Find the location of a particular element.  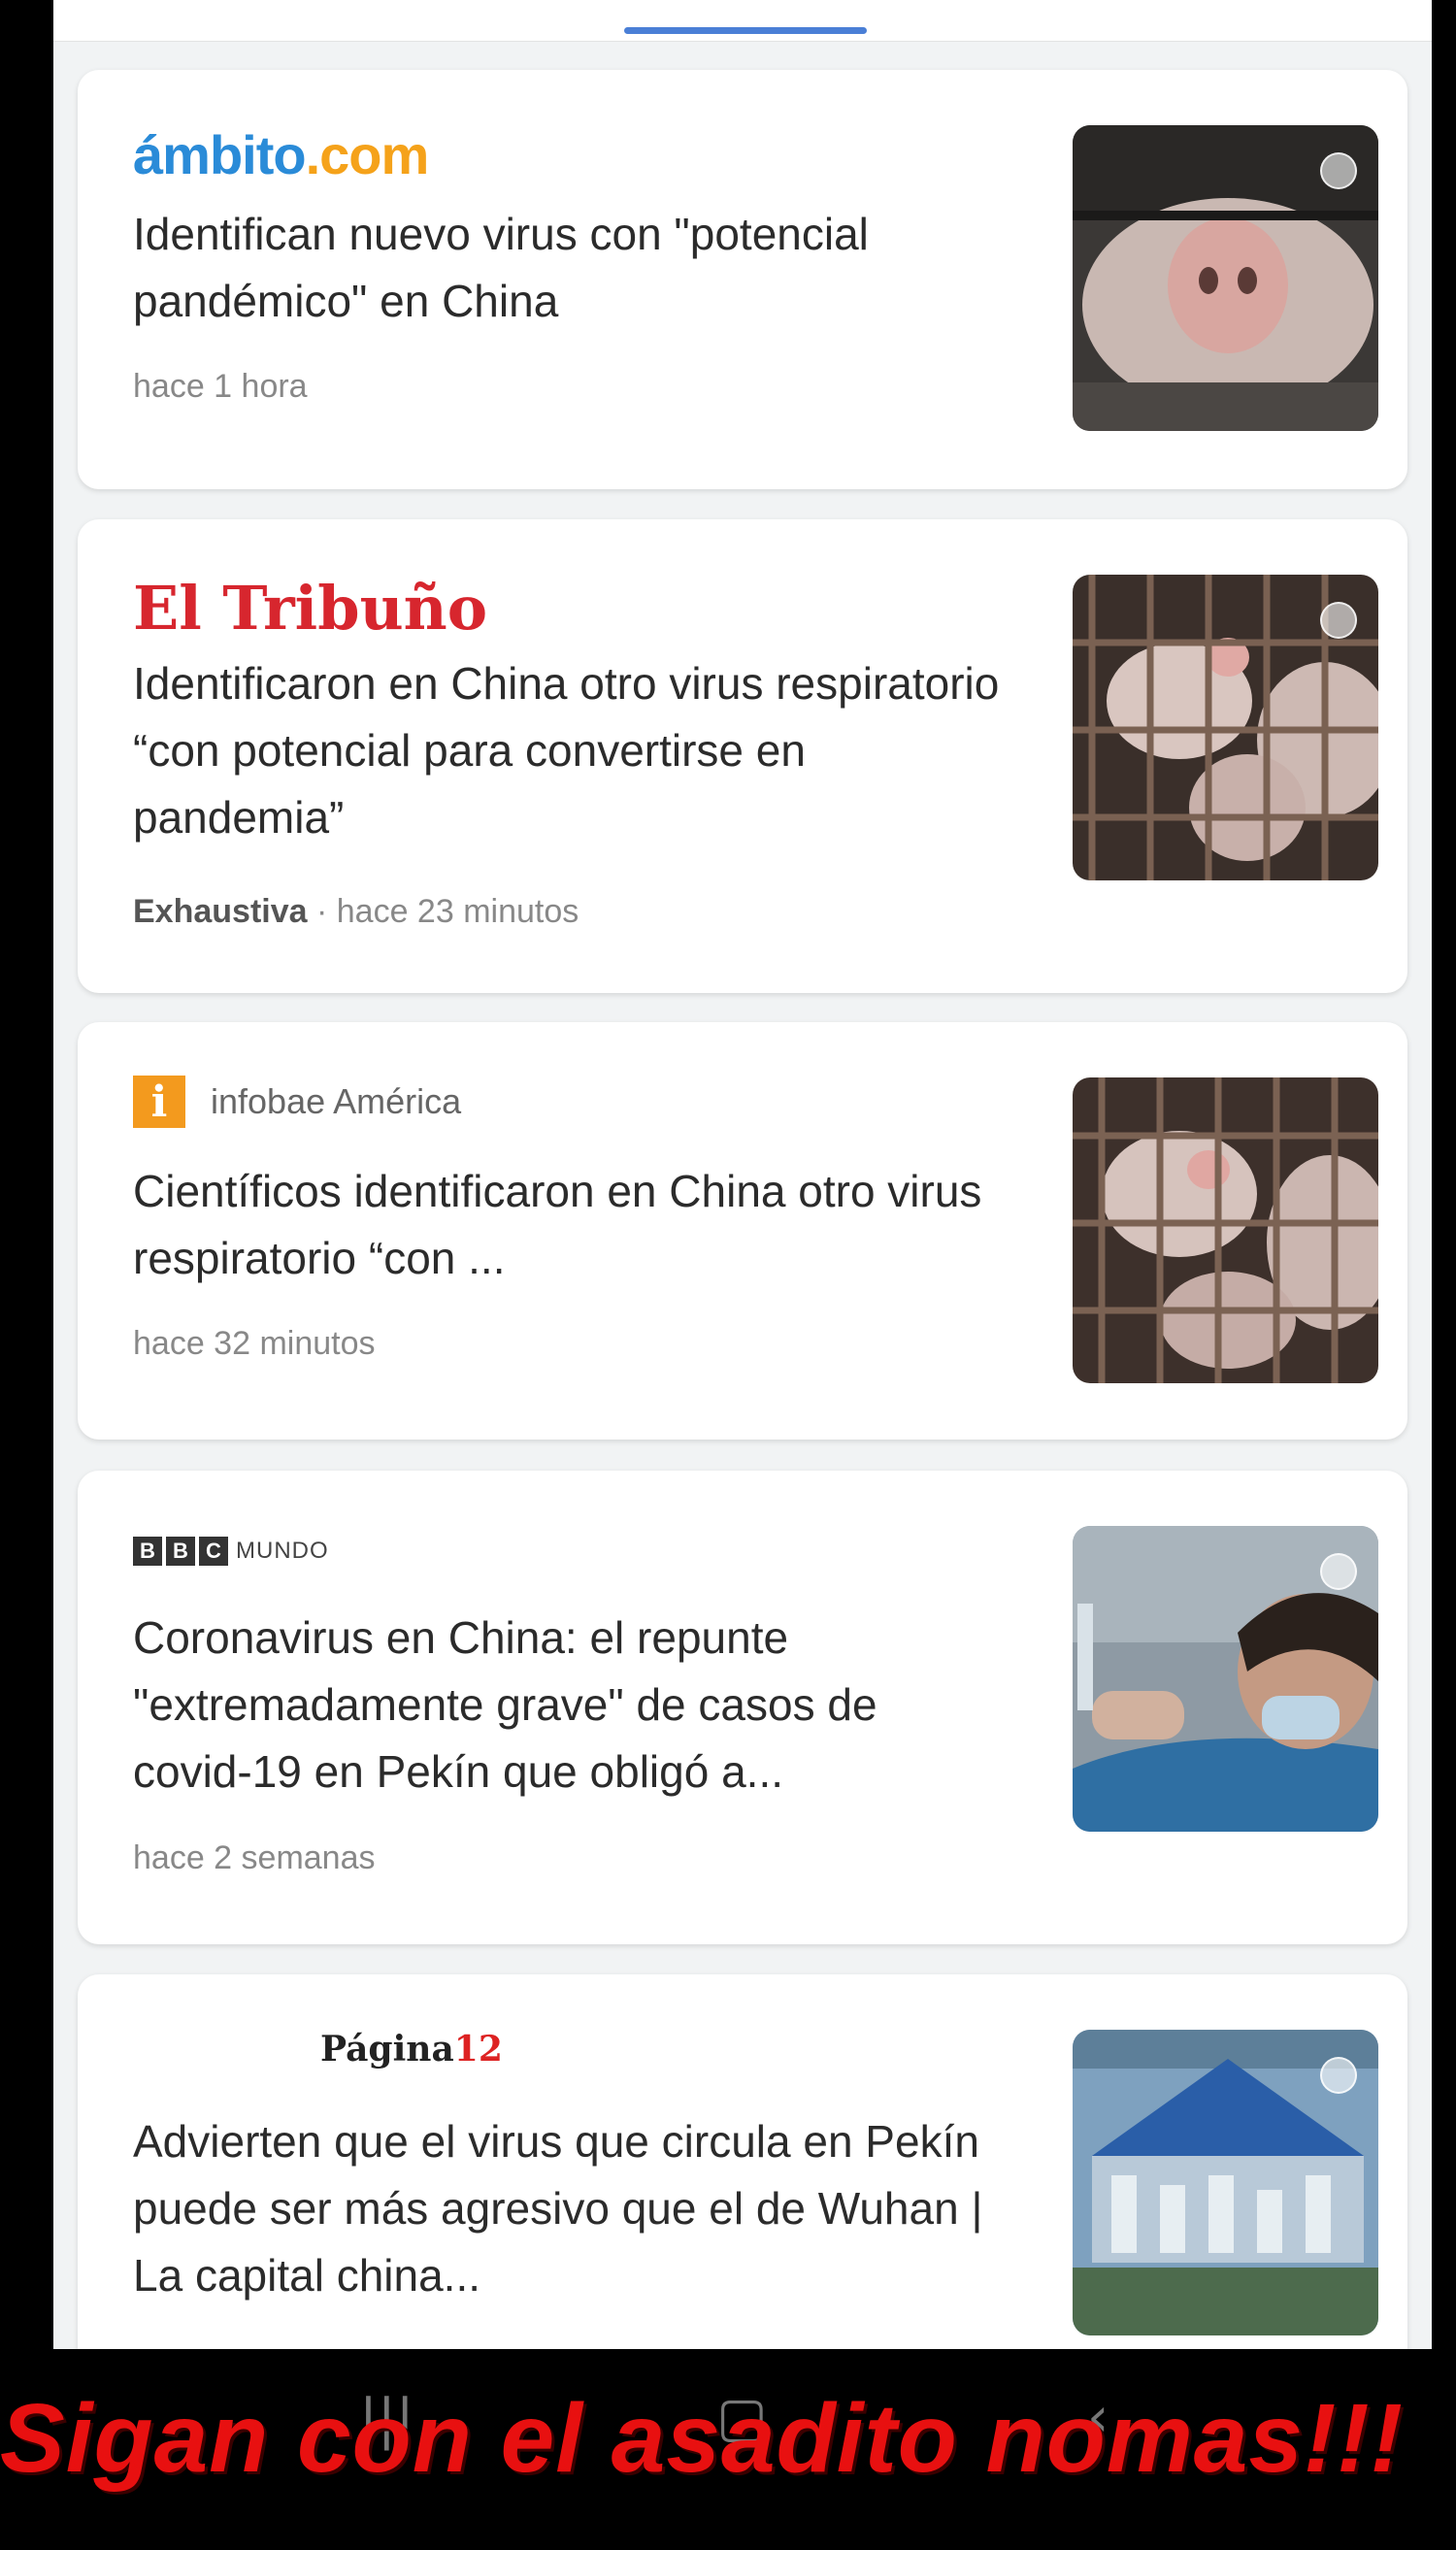

source-logo-infobae: i infobae América is located at coordinates (297, 1102).